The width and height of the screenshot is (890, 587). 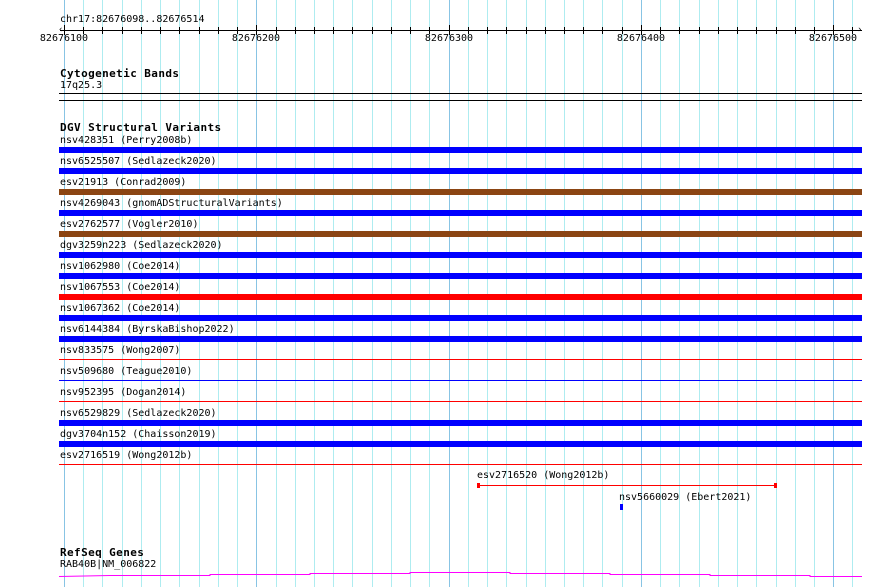 What do you see at coordinates (833, 38) in the screenshot?
I see `ruler-tick-label: 82676500` at bounding box center [833, 38].